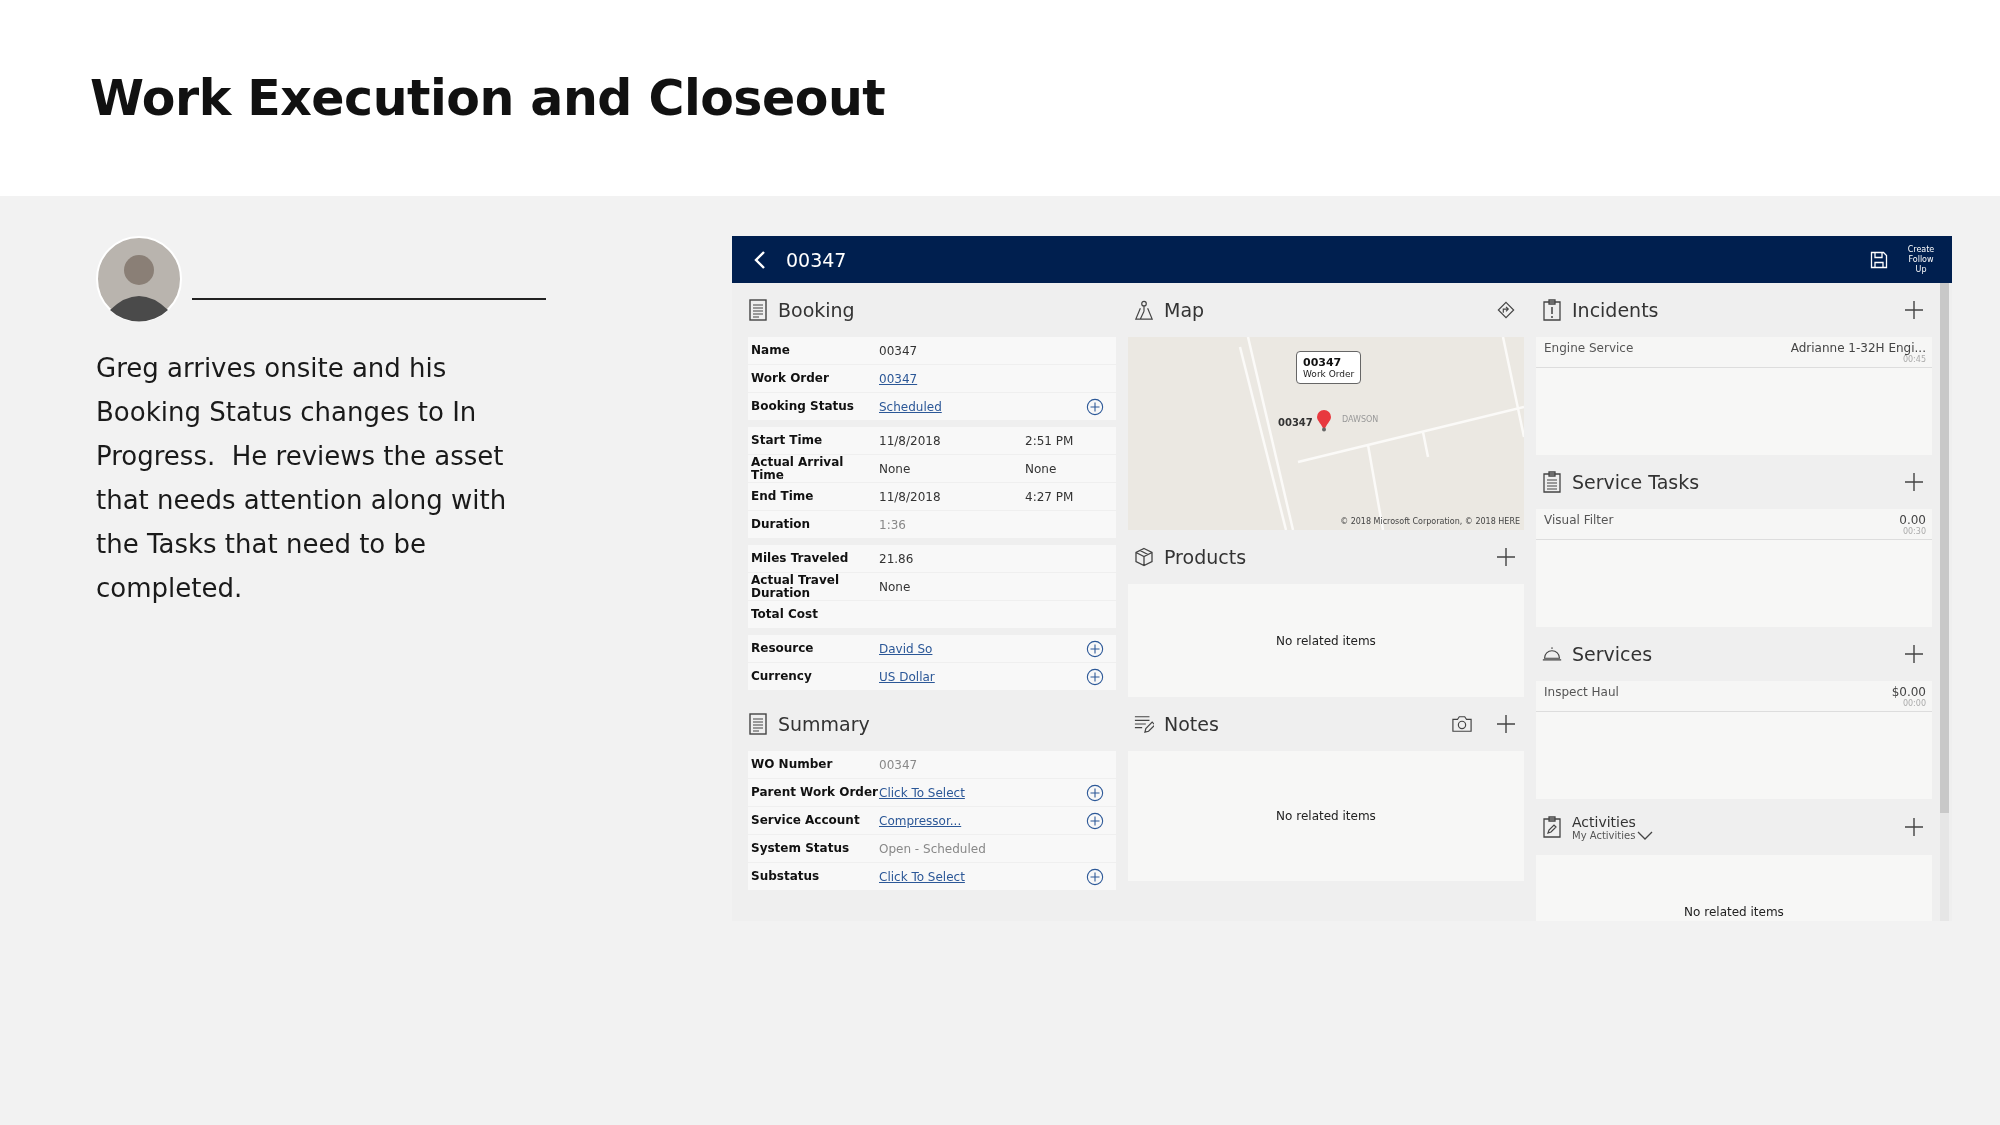 The width and height of the screenshot is (2000, 1125). I want to click on chevron-down-icon, so click(1645, 835).